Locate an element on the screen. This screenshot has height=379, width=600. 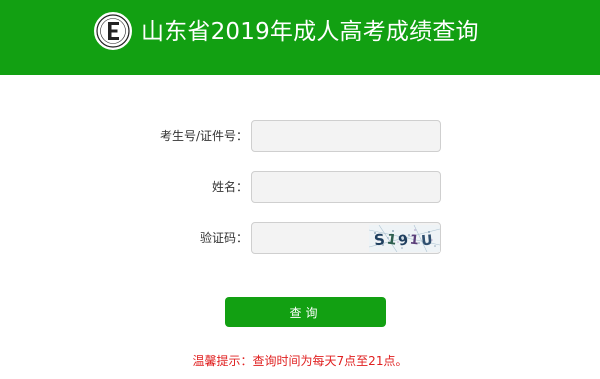
svg-text: S is located at coordinates (379, 239).